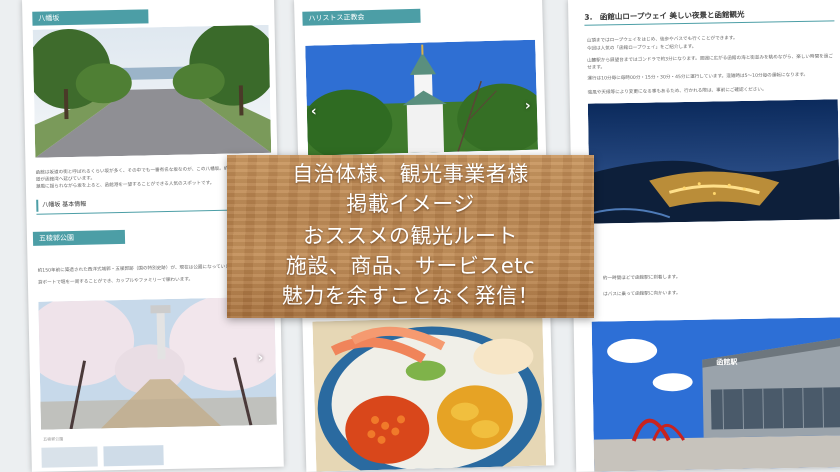 Image resolution: width=840 pixels, height=472 pixels. What do you see at coordinates (528, 106) in the screenshot?
I see `right-arrow-icon-church: ›` at bounding box center [528, 106].